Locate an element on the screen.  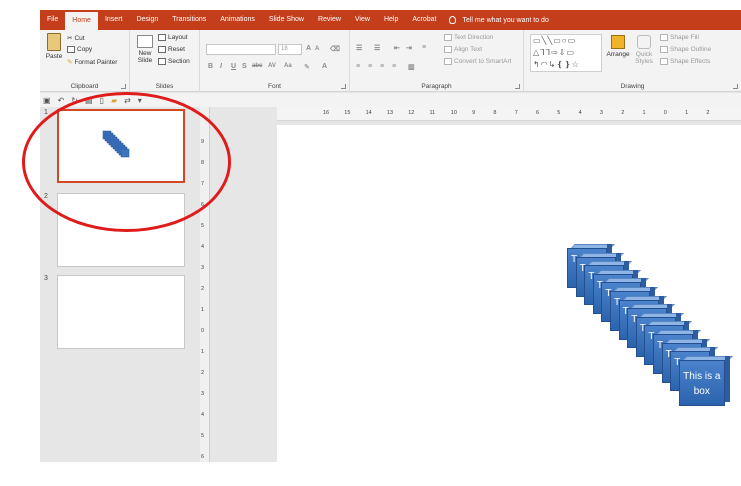
drawing-group-label: Drawing is located at coordinates (632, 86).